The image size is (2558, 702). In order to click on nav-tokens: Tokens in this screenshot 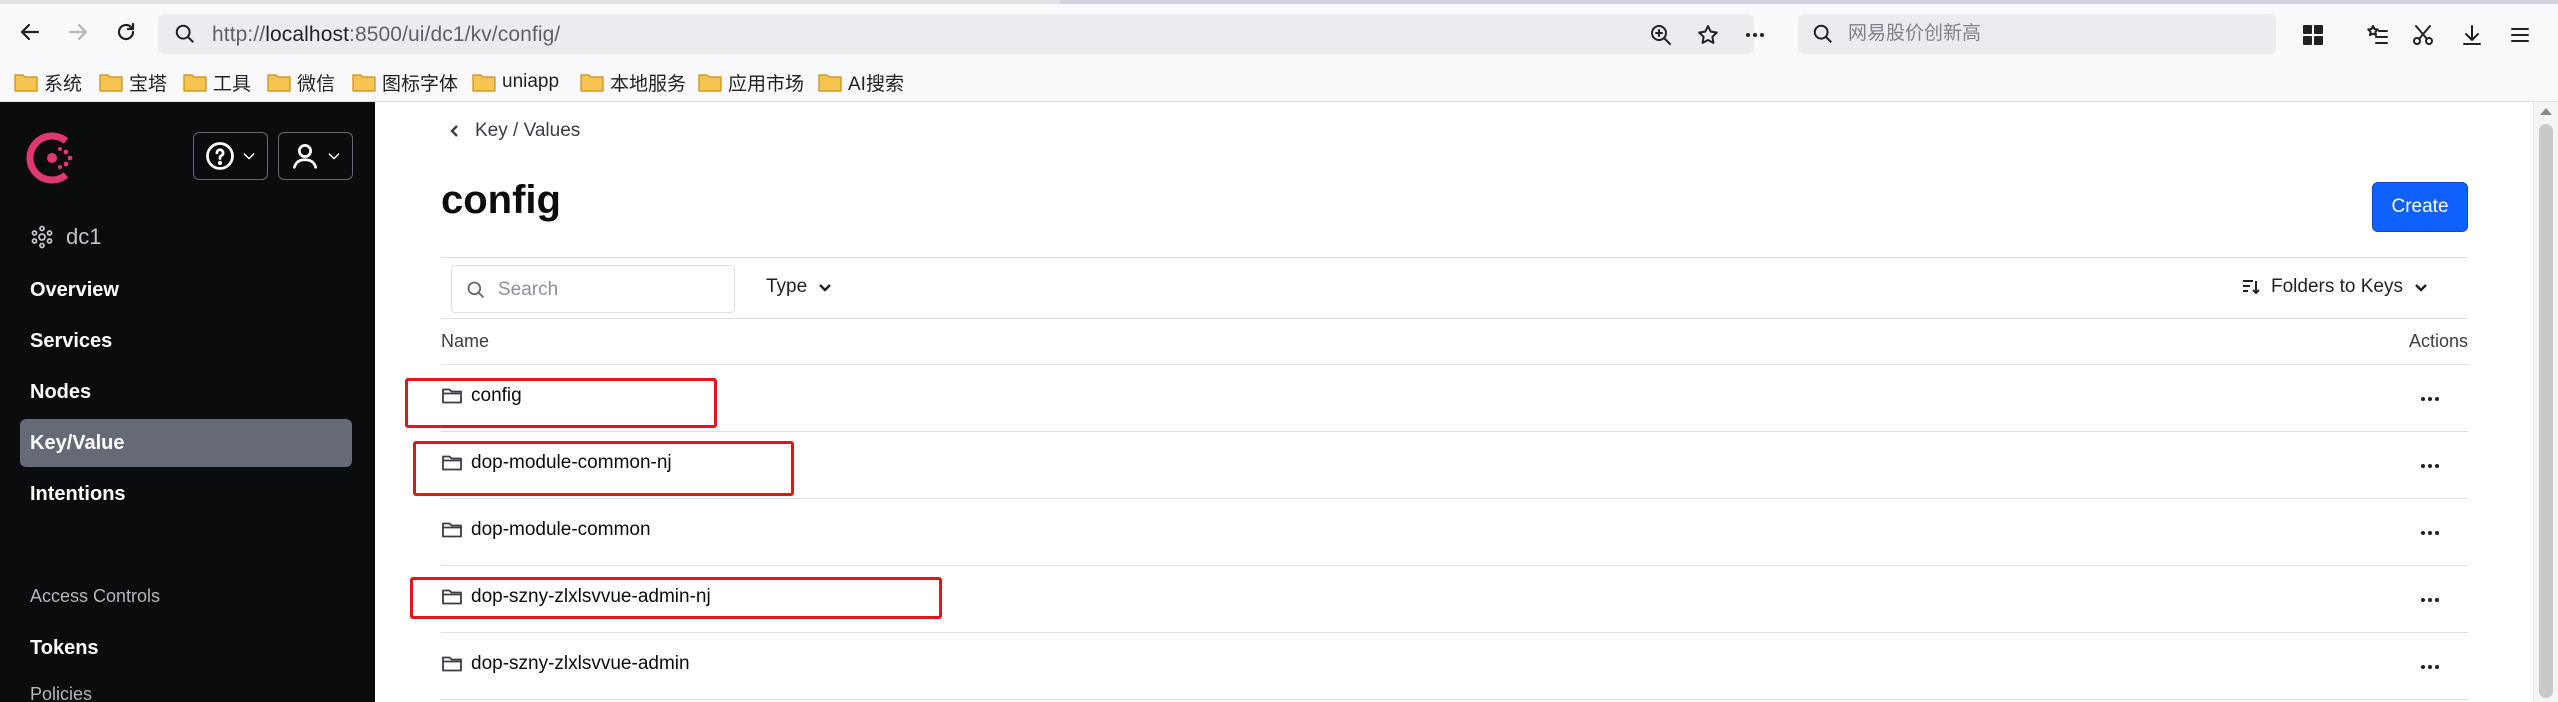, I will do `click(186, 648)`.